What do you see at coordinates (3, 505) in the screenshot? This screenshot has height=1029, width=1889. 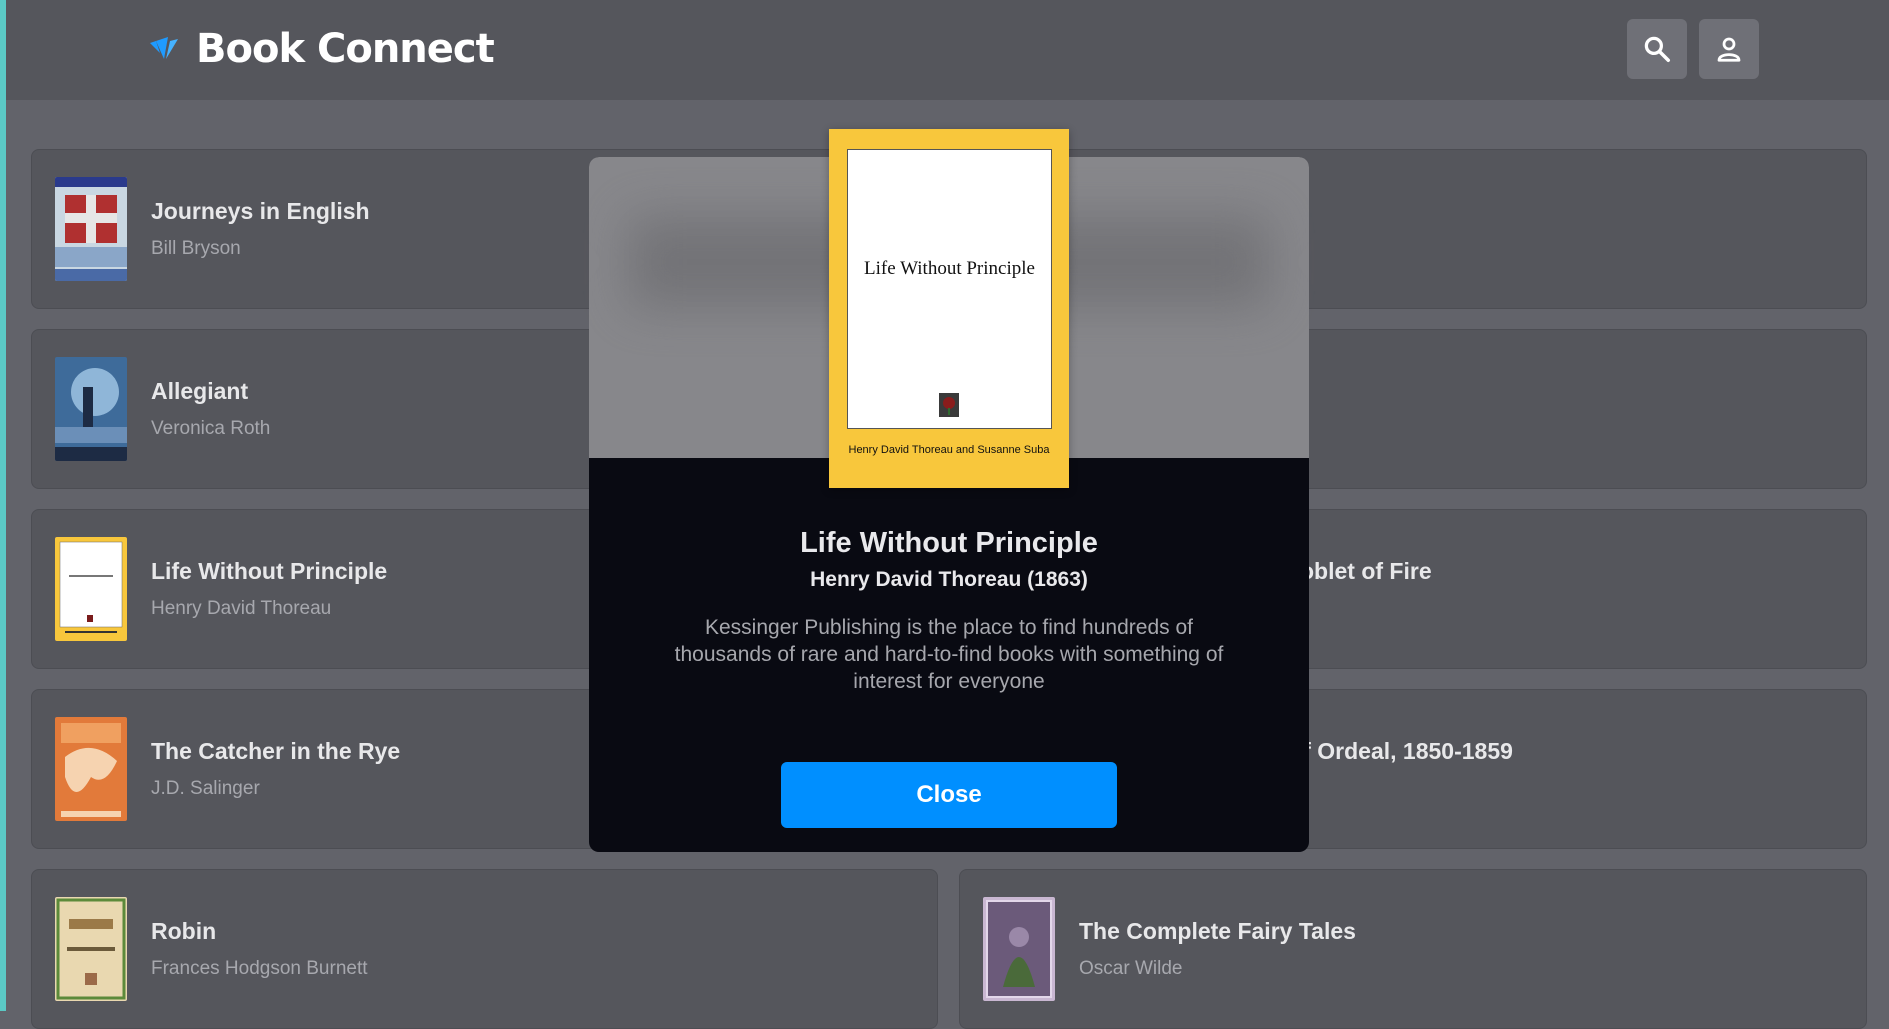 I see `window-edge` at bounding box center [3, 505].